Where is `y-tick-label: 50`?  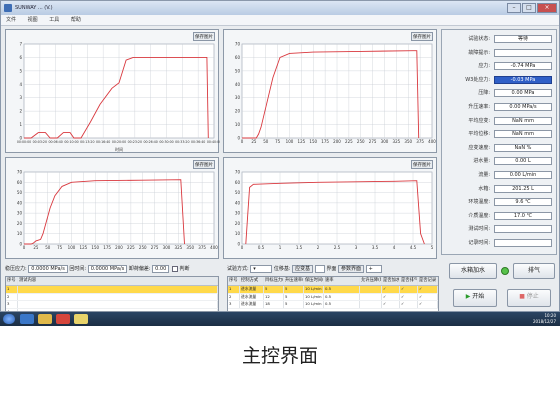
y-tick-label: 50 is located at coordinates (238, 192).